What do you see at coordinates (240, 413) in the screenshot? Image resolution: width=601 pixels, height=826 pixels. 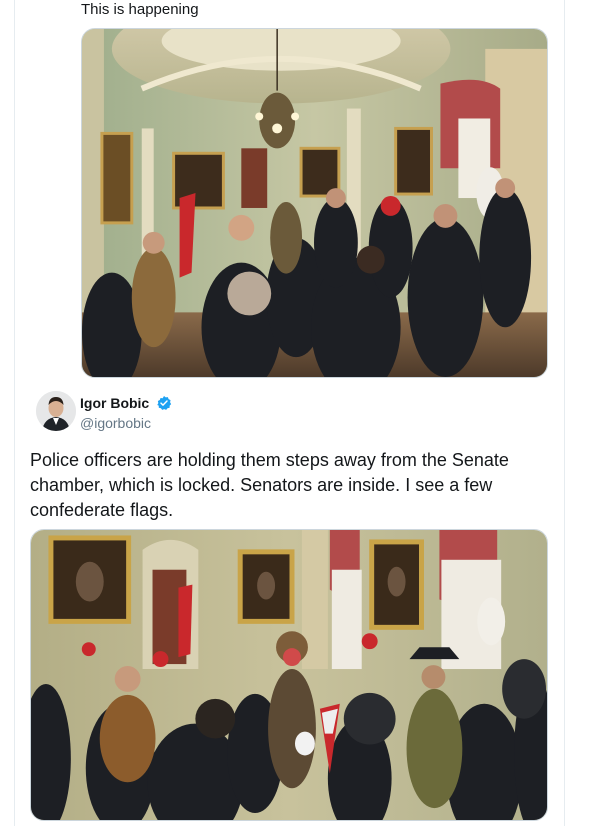 I see `tweet-author: Igor Bobic @igorbobic` at bounding box center [240, 413].